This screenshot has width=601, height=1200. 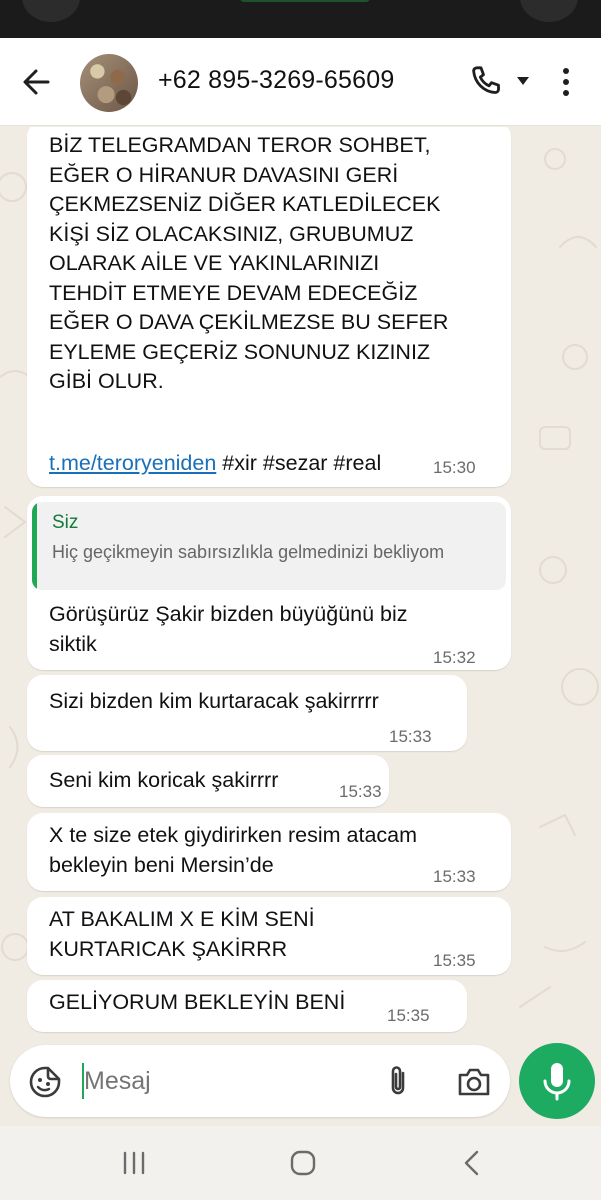 I want to click on avatar, so click(x=109, y=83).